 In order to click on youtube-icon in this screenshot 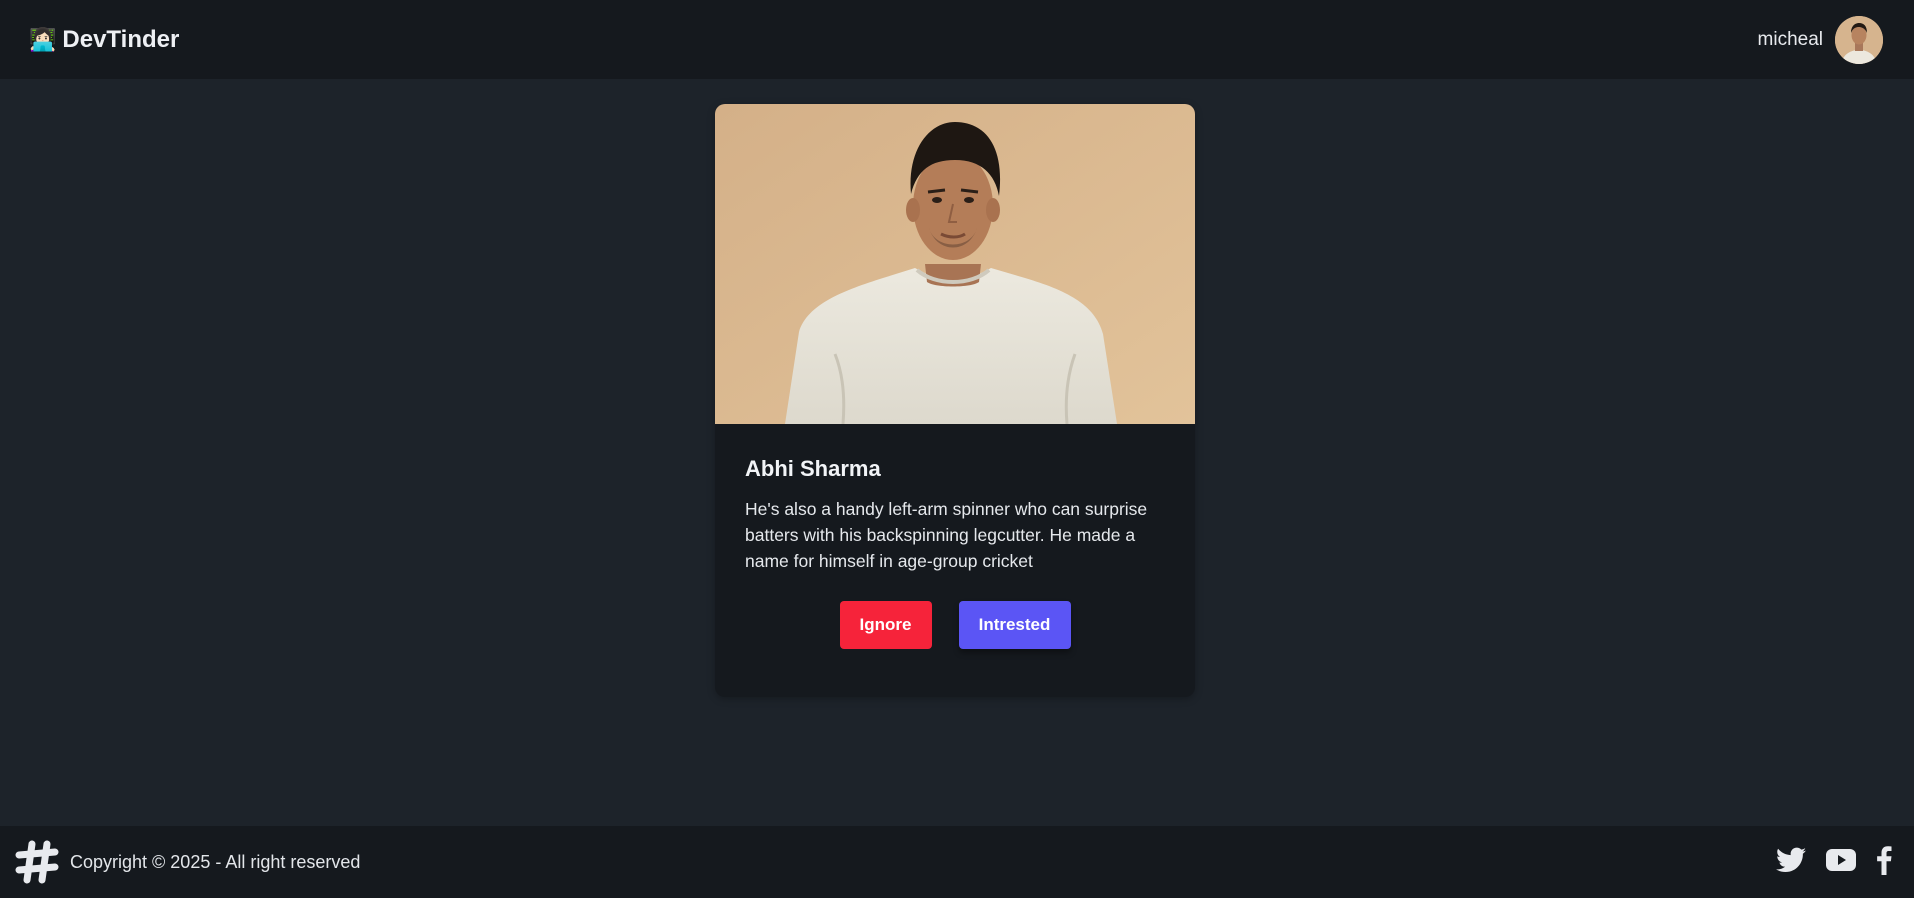, I will do `click(1841, 862)`.